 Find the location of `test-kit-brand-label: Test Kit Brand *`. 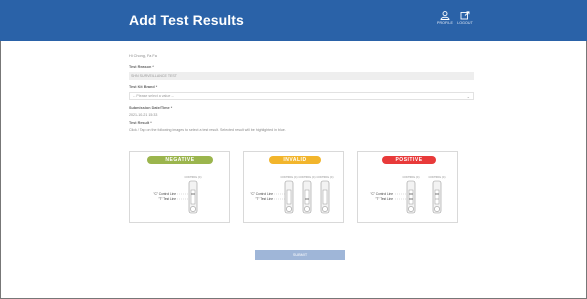

test-kit-brand-label: Test Kit Brand * is located at coordinates (143, 87).